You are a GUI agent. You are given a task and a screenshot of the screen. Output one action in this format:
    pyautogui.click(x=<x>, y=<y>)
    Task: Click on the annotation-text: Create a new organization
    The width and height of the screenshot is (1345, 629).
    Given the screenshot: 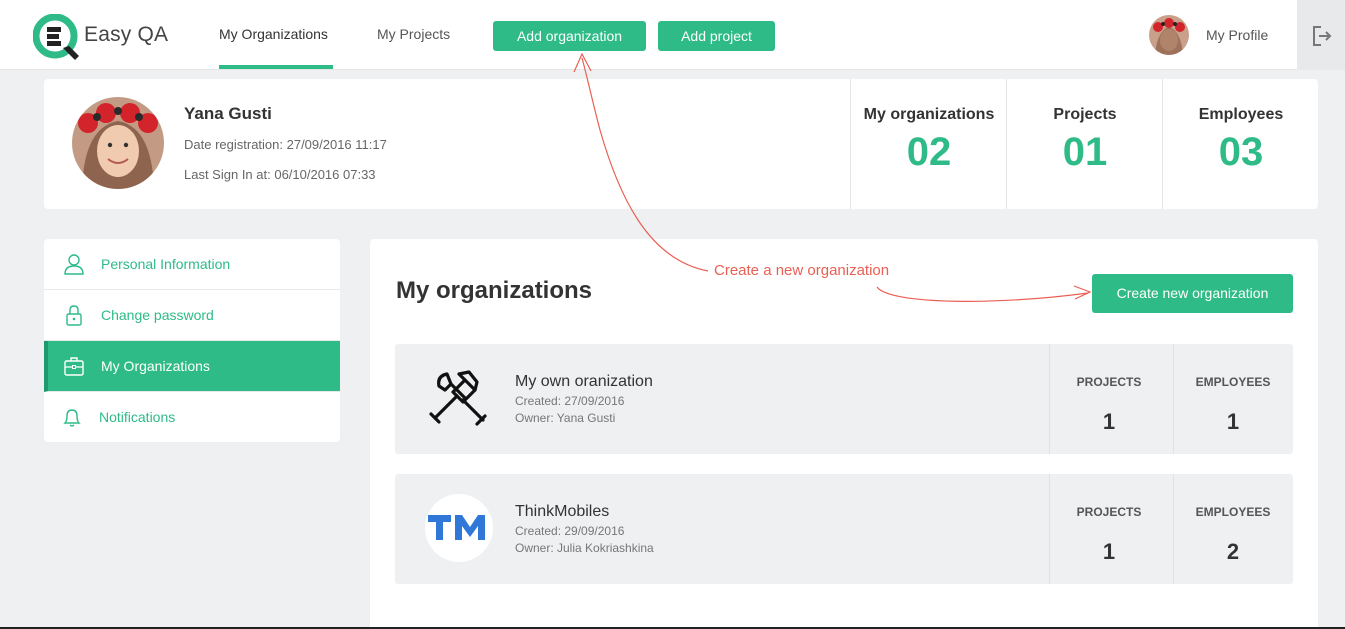 What is the action you would take?
    pyautogui.click(x=802, y=270)
    